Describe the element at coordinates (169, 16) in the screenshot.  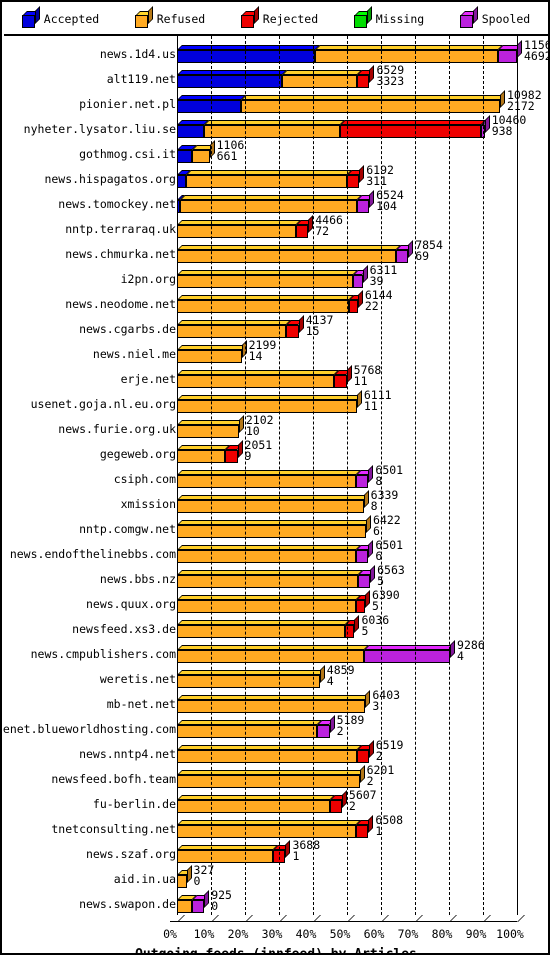
I see `legend-item-refused: Refused` at that location.